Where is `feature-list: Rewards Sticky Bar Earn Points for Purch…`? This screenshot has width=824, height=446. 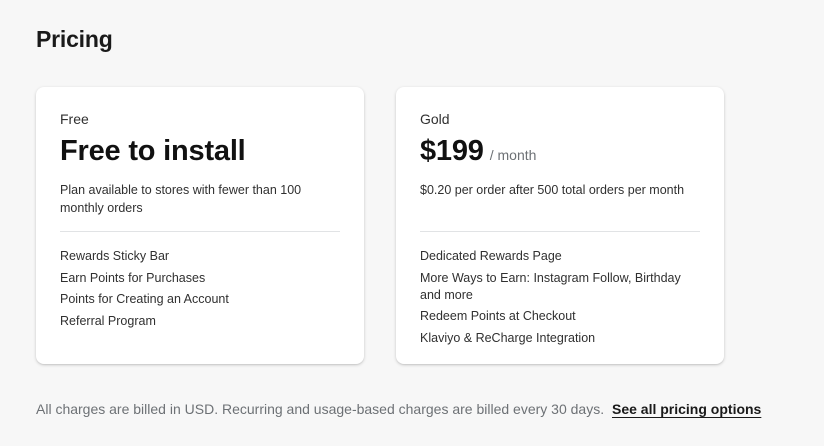 feature-list: Rewards Sticky Bar Earn Points for Purch… is located at coordinates (200, 289).